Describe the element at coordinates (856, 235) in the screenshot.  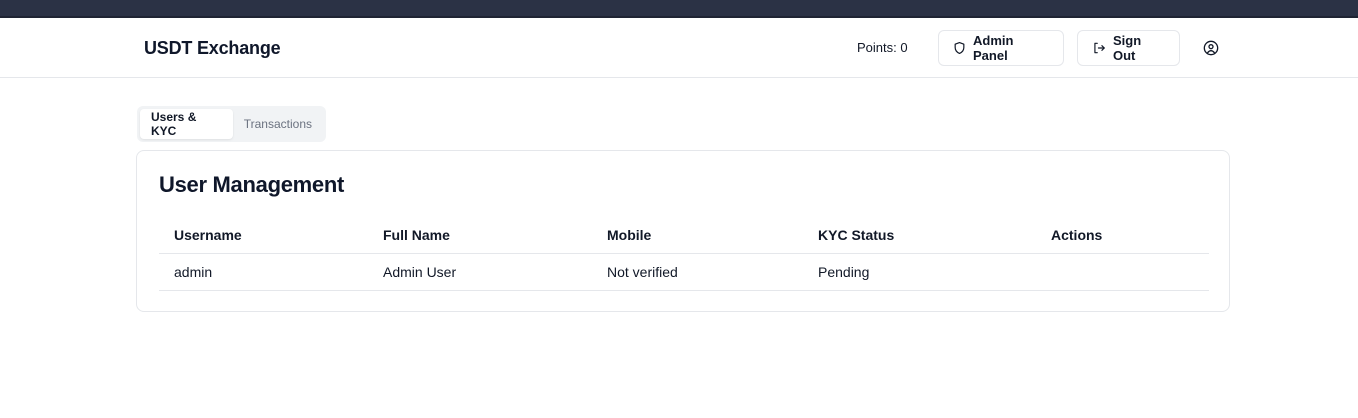
I see `column-header-kyc-status: KYC Status` at that location.